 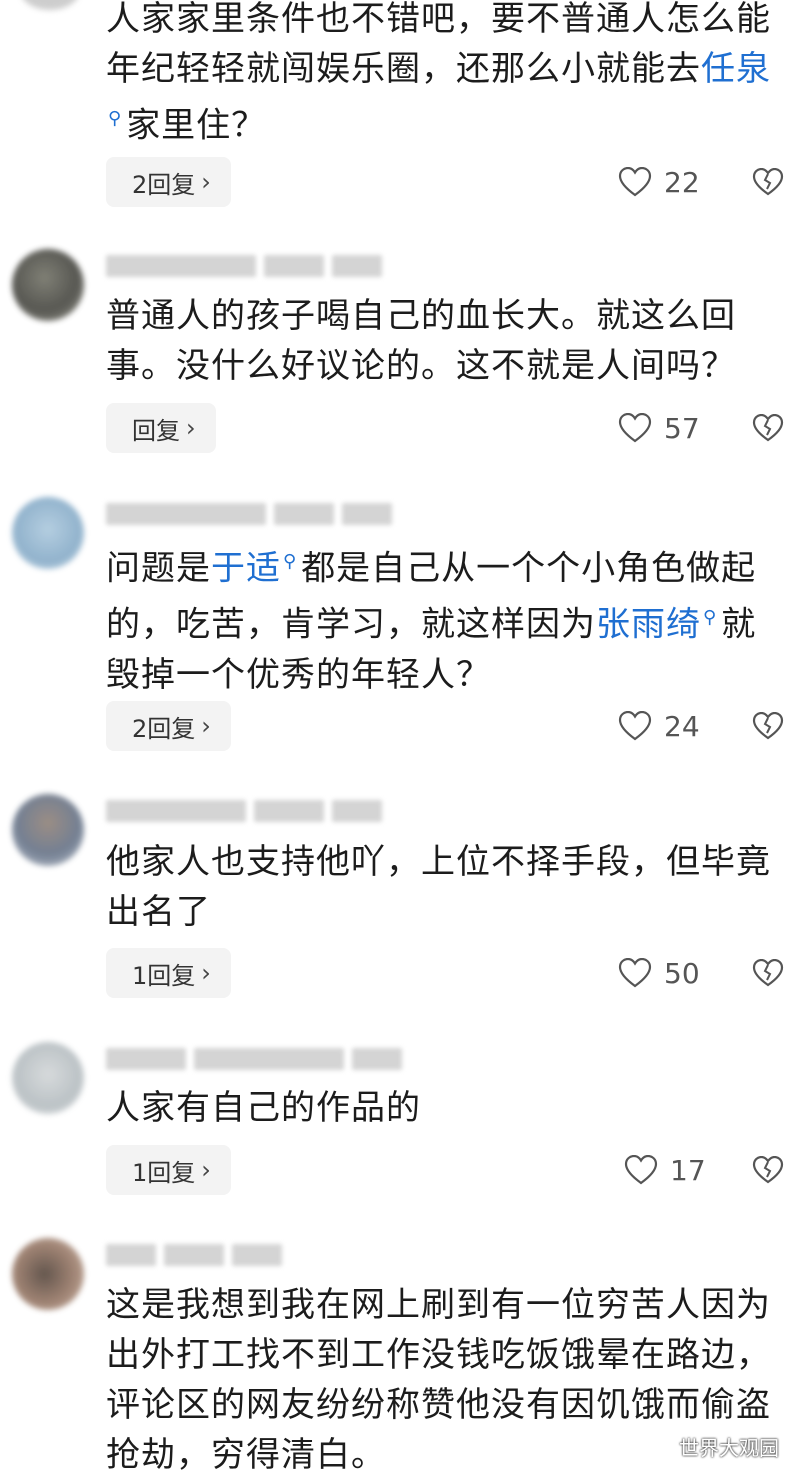 I want to click on like-count: 57, so click(x=682, y=428).